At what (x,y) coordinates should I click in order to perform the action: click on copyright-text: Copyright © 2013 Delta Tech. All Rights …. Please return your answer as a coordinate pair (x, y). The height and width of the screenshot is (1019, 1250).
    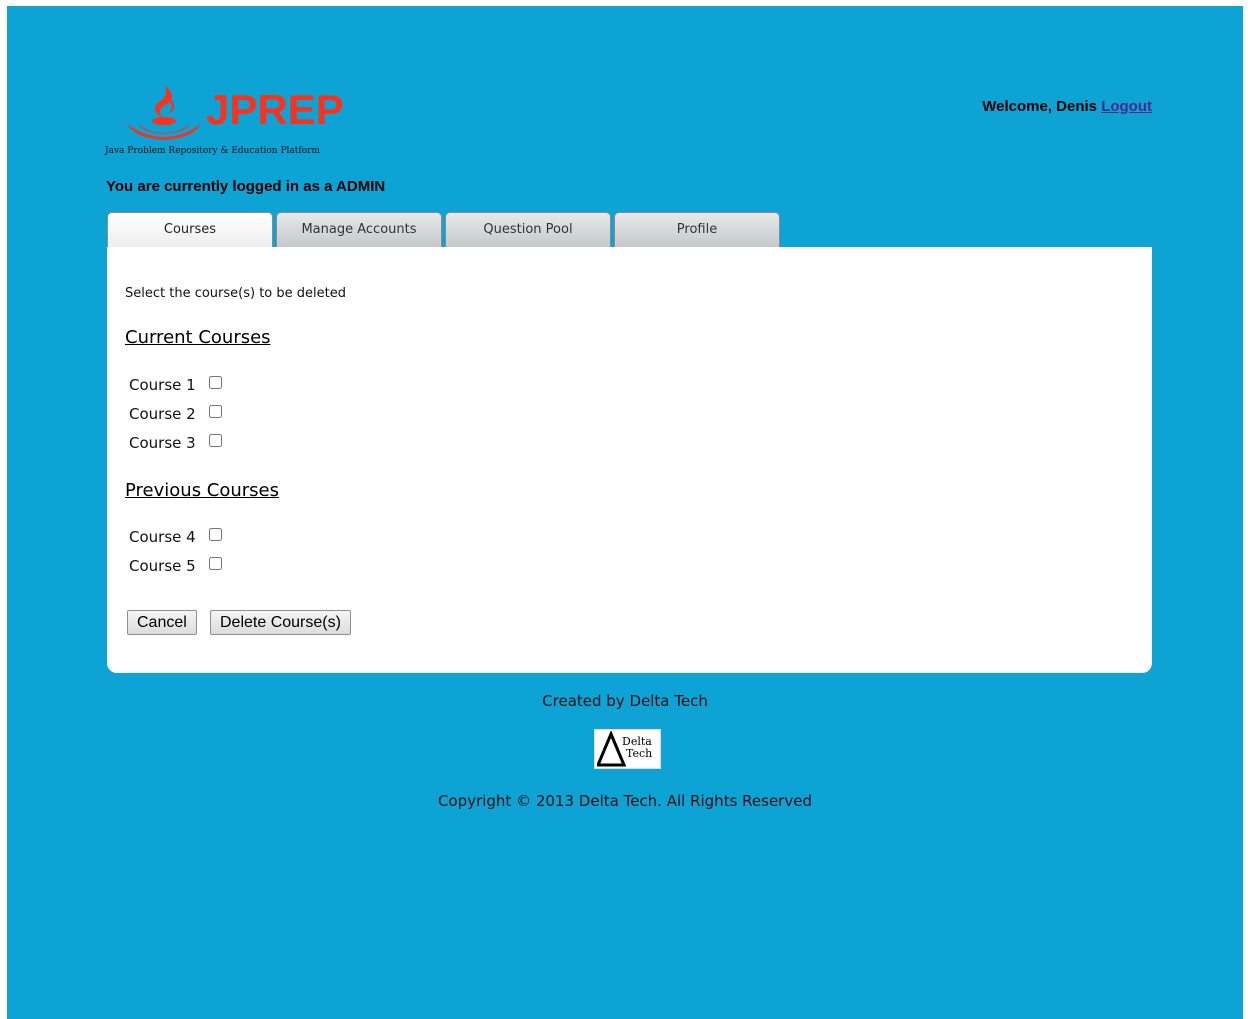
    Looking at the image, I should click on (625, 801).